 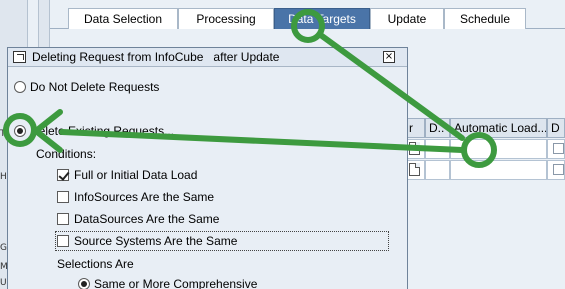 What do you see at coordinates (138, 219) in the screenshot?
I see `checkbox-datasources-same: DataSources Are the Same` at bounding box center [138, 219].